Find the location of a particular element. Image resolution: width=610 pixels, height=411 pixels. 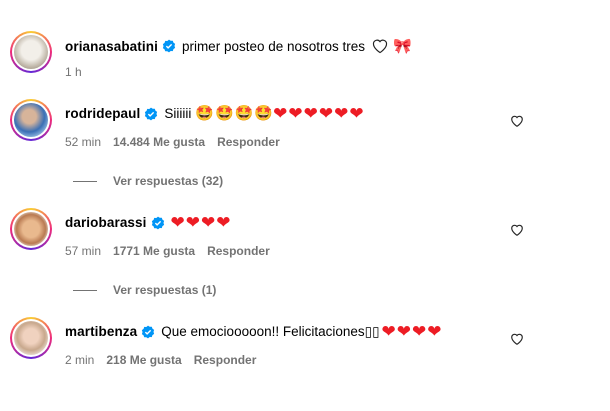

comment-meta: 52 min 14.484 Me gusta Responder is located at coordinates (172, 142).